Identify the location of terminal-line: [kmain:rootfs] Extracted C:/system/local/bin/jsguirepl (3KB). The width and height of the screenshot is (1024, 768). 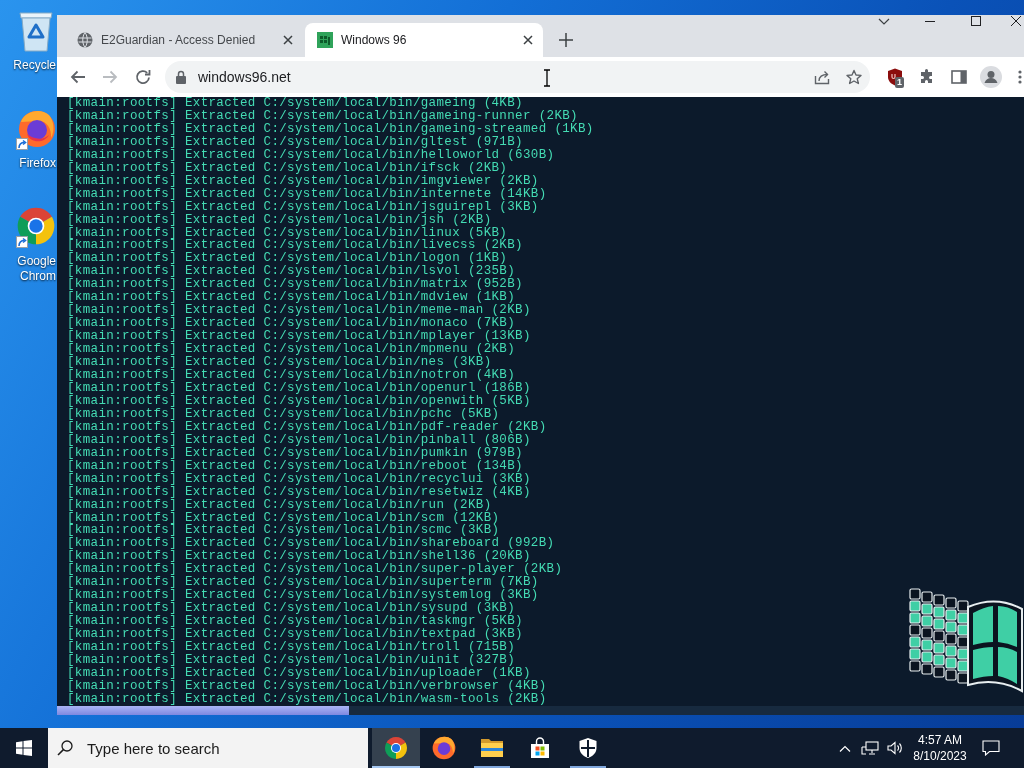
(303, 207).